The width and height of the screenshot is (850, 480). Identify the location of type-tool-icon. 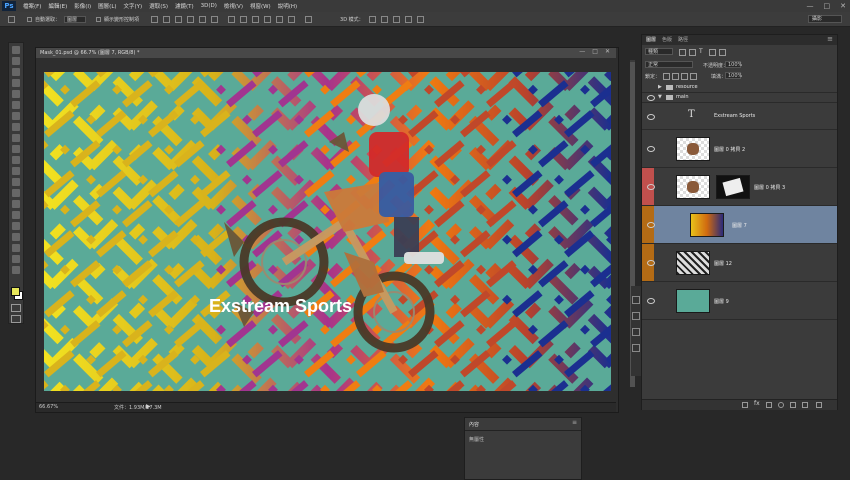
(16, 215).